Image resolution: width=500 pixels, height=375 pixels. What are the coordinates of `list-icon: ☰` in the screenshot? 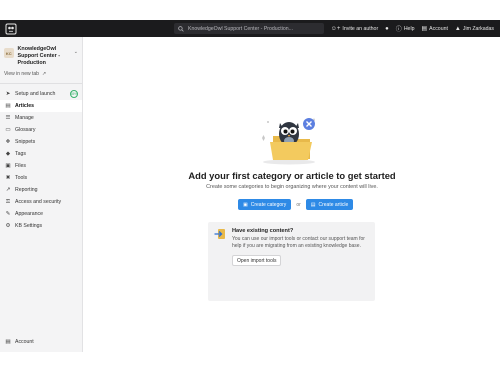 It's located at (8, 118).